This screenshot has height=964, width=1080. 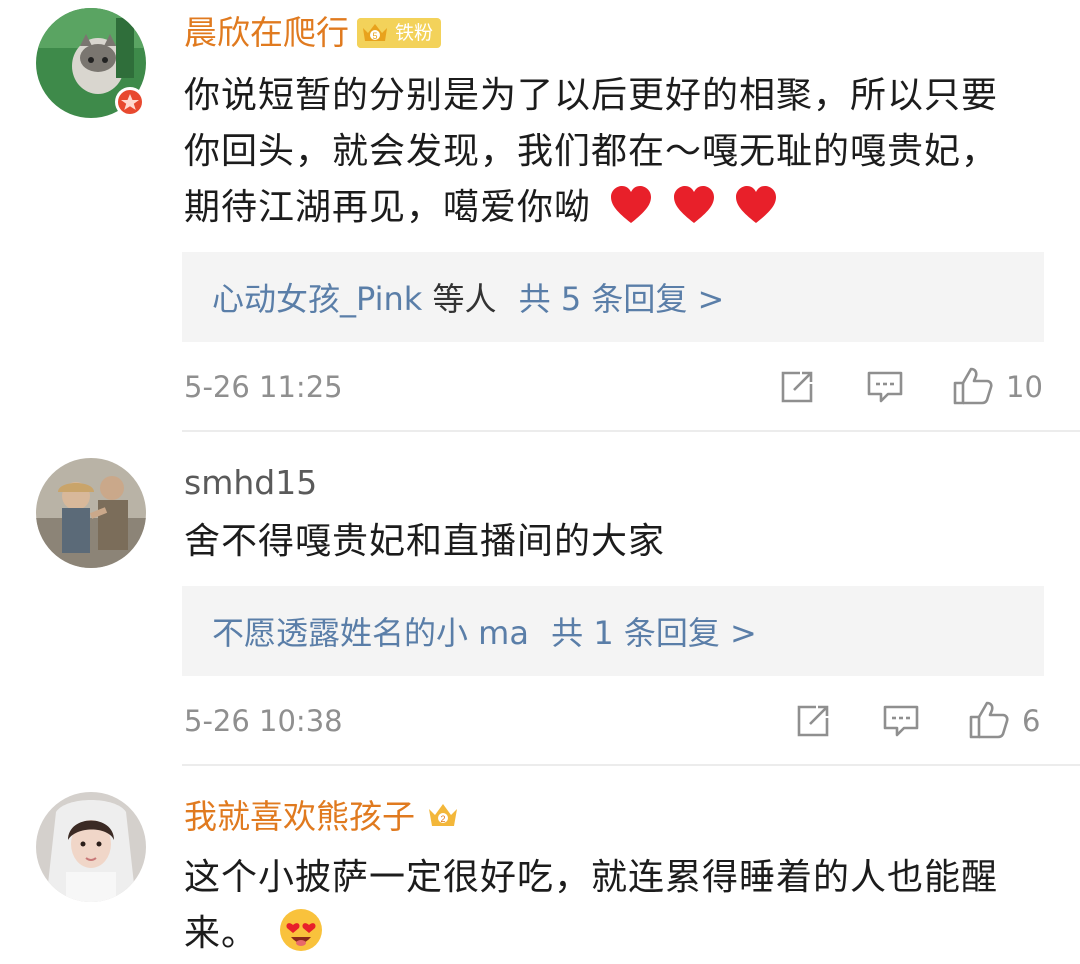 I want to click on like-count: 10, so click(x=1024, y=387).